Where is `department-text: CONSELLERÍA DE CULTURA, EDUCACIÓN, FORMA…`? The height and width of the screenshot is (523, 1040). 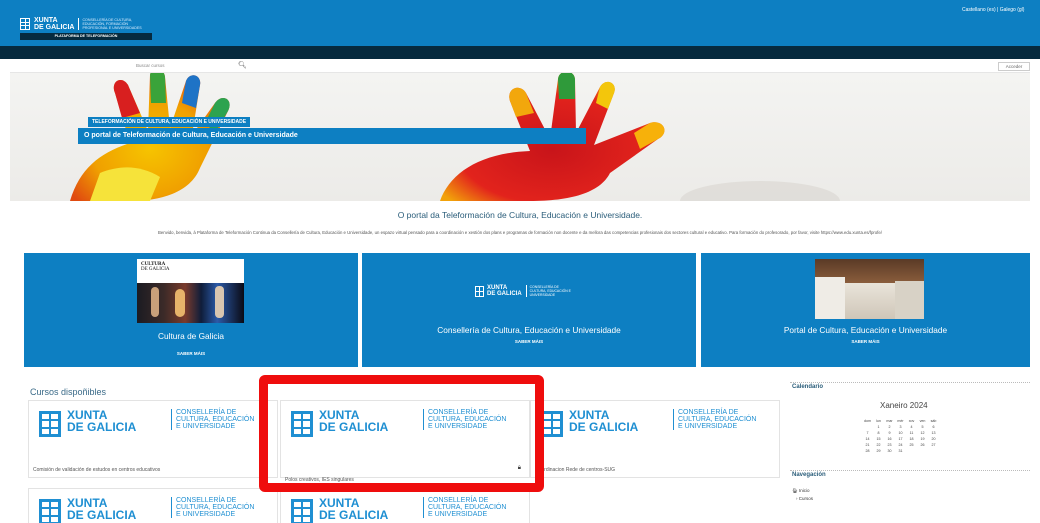 department-text: CONSELLERÍA DE CULTURA, EDUCACIÓN, FORMA… is located at coordinates (110, 24).